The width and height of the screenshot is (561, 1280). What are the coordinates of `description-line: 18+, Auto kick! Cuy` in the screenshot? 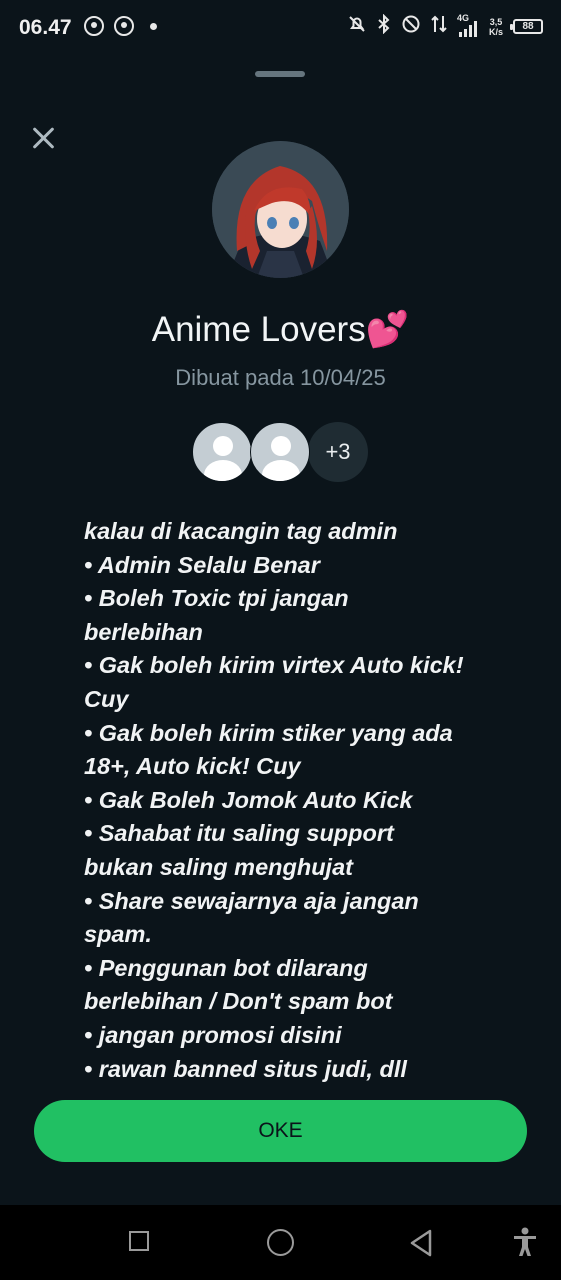 It's located at (192, 766).